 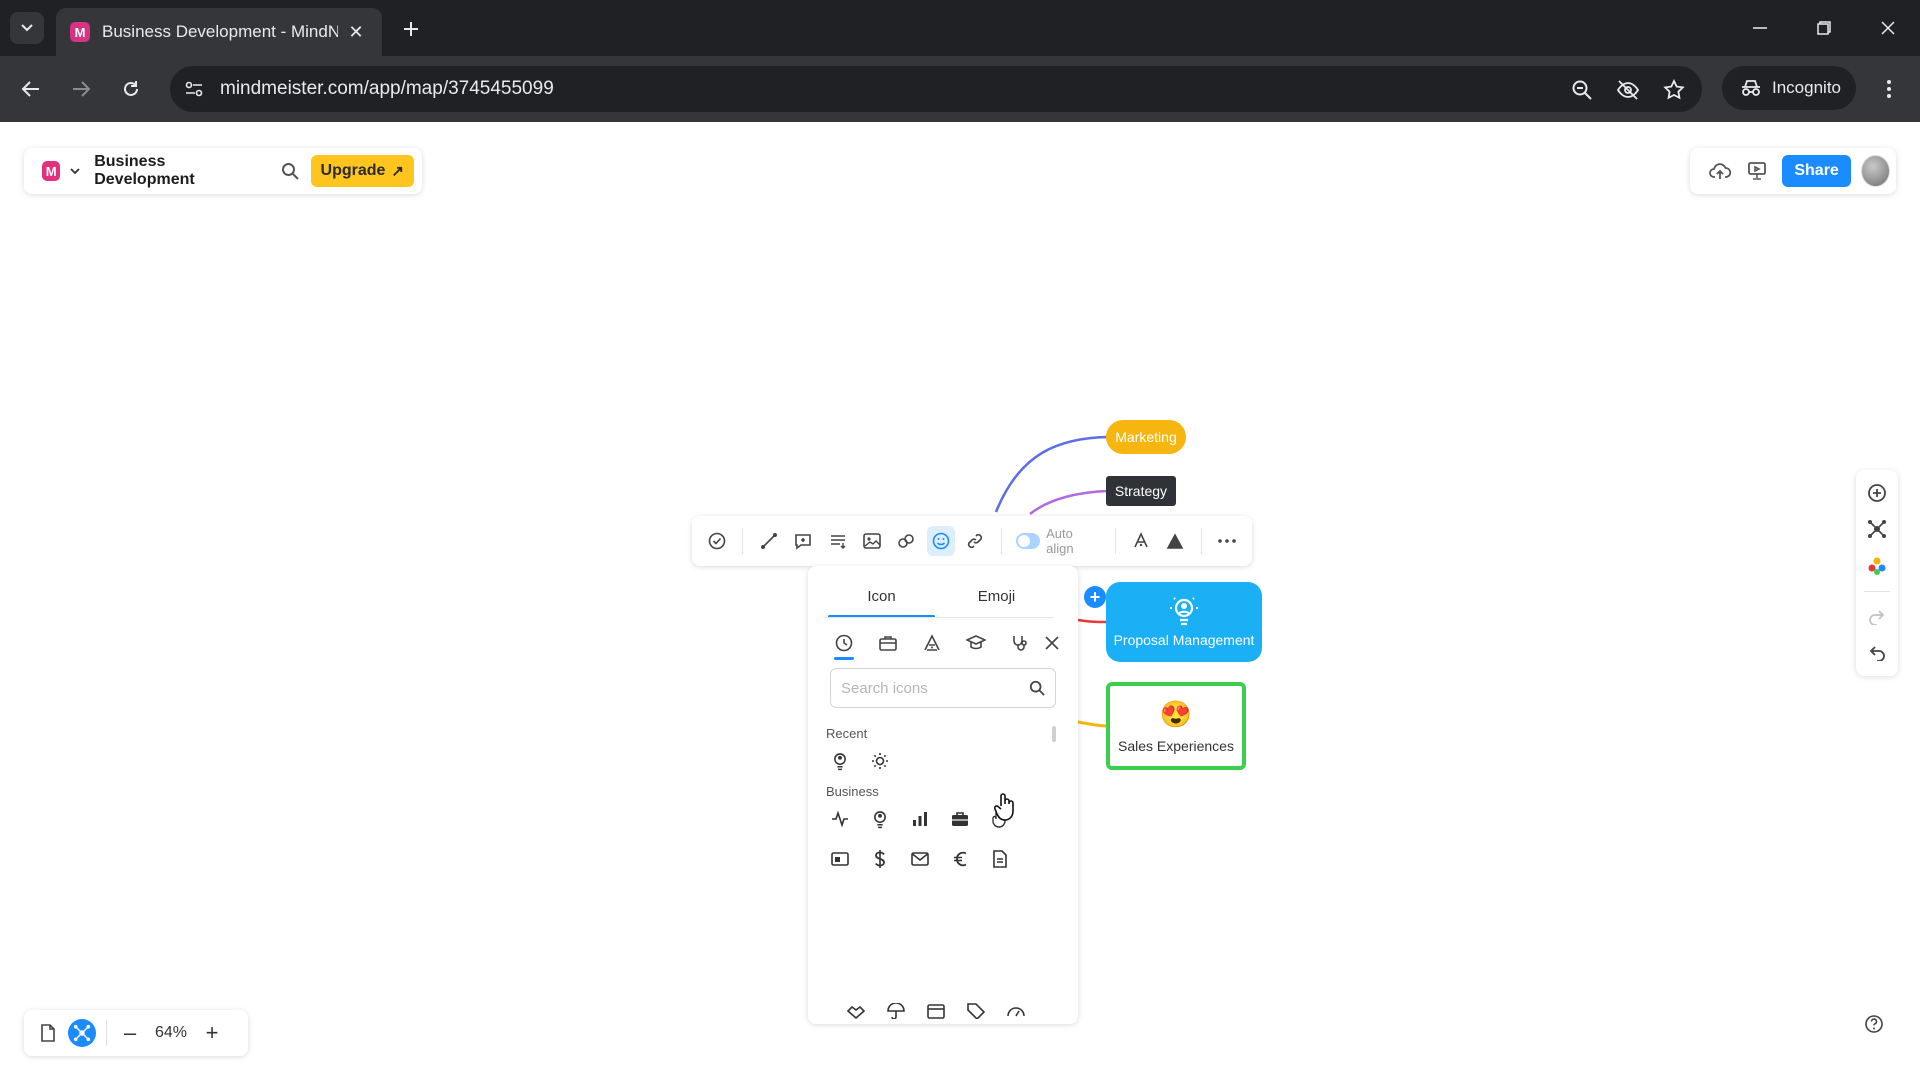 I want to click on comment-icon, so click(x=803, y=541).